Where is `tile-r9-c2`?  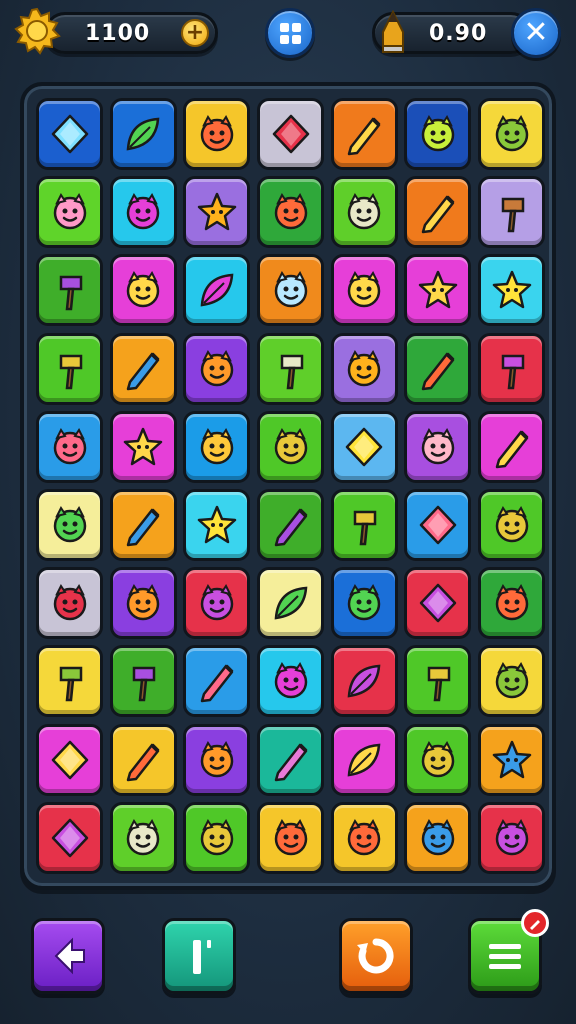 tile-r9-c2 is located at coordinates (143, 759).